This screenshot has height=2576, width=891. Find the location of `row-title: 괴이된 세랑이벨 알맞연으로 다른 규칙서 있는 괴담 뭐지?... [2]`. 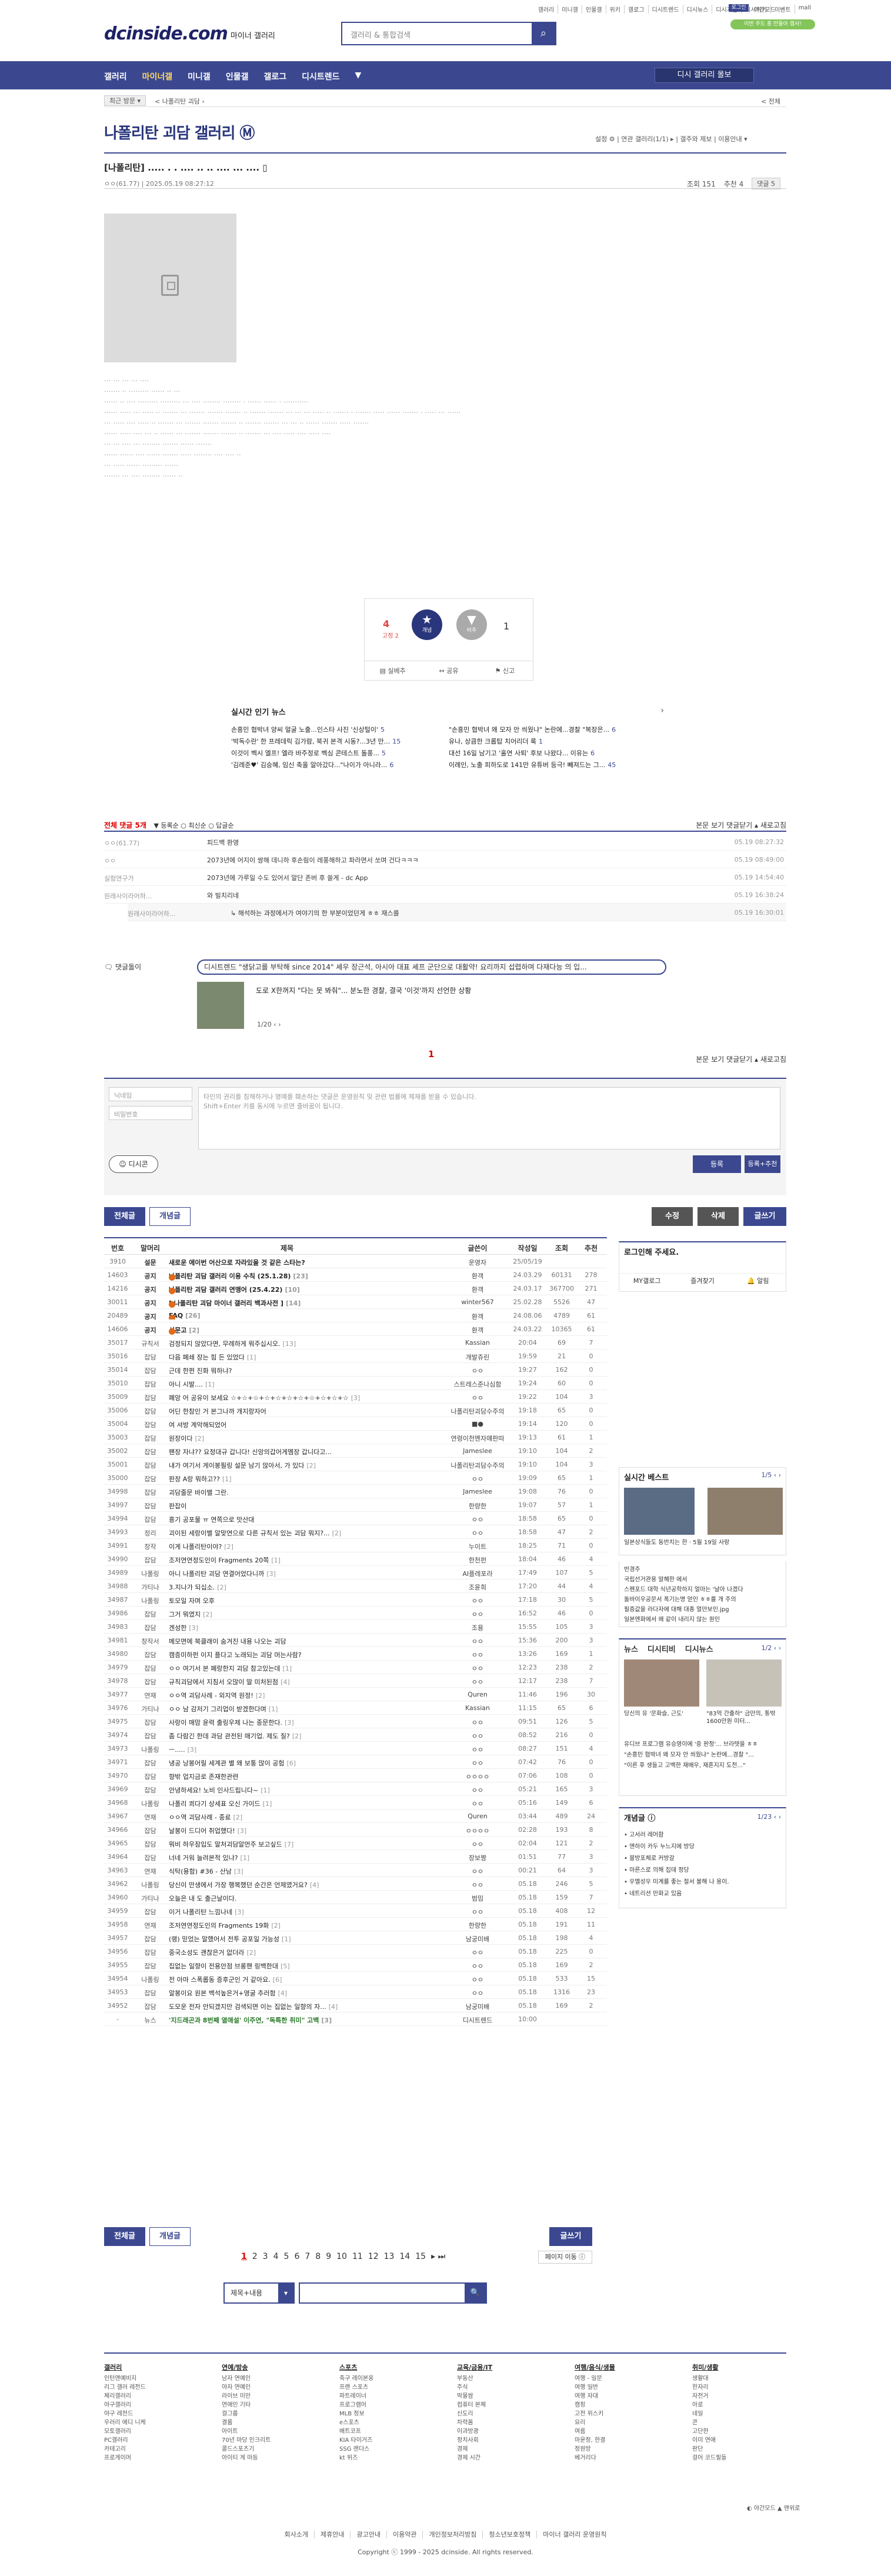

row-title: 괴이된 세랑이벨 알맞연으로 다른 규칙서 있는 괴담 뭐지?... [2] is located at coordinates (307, 1533).